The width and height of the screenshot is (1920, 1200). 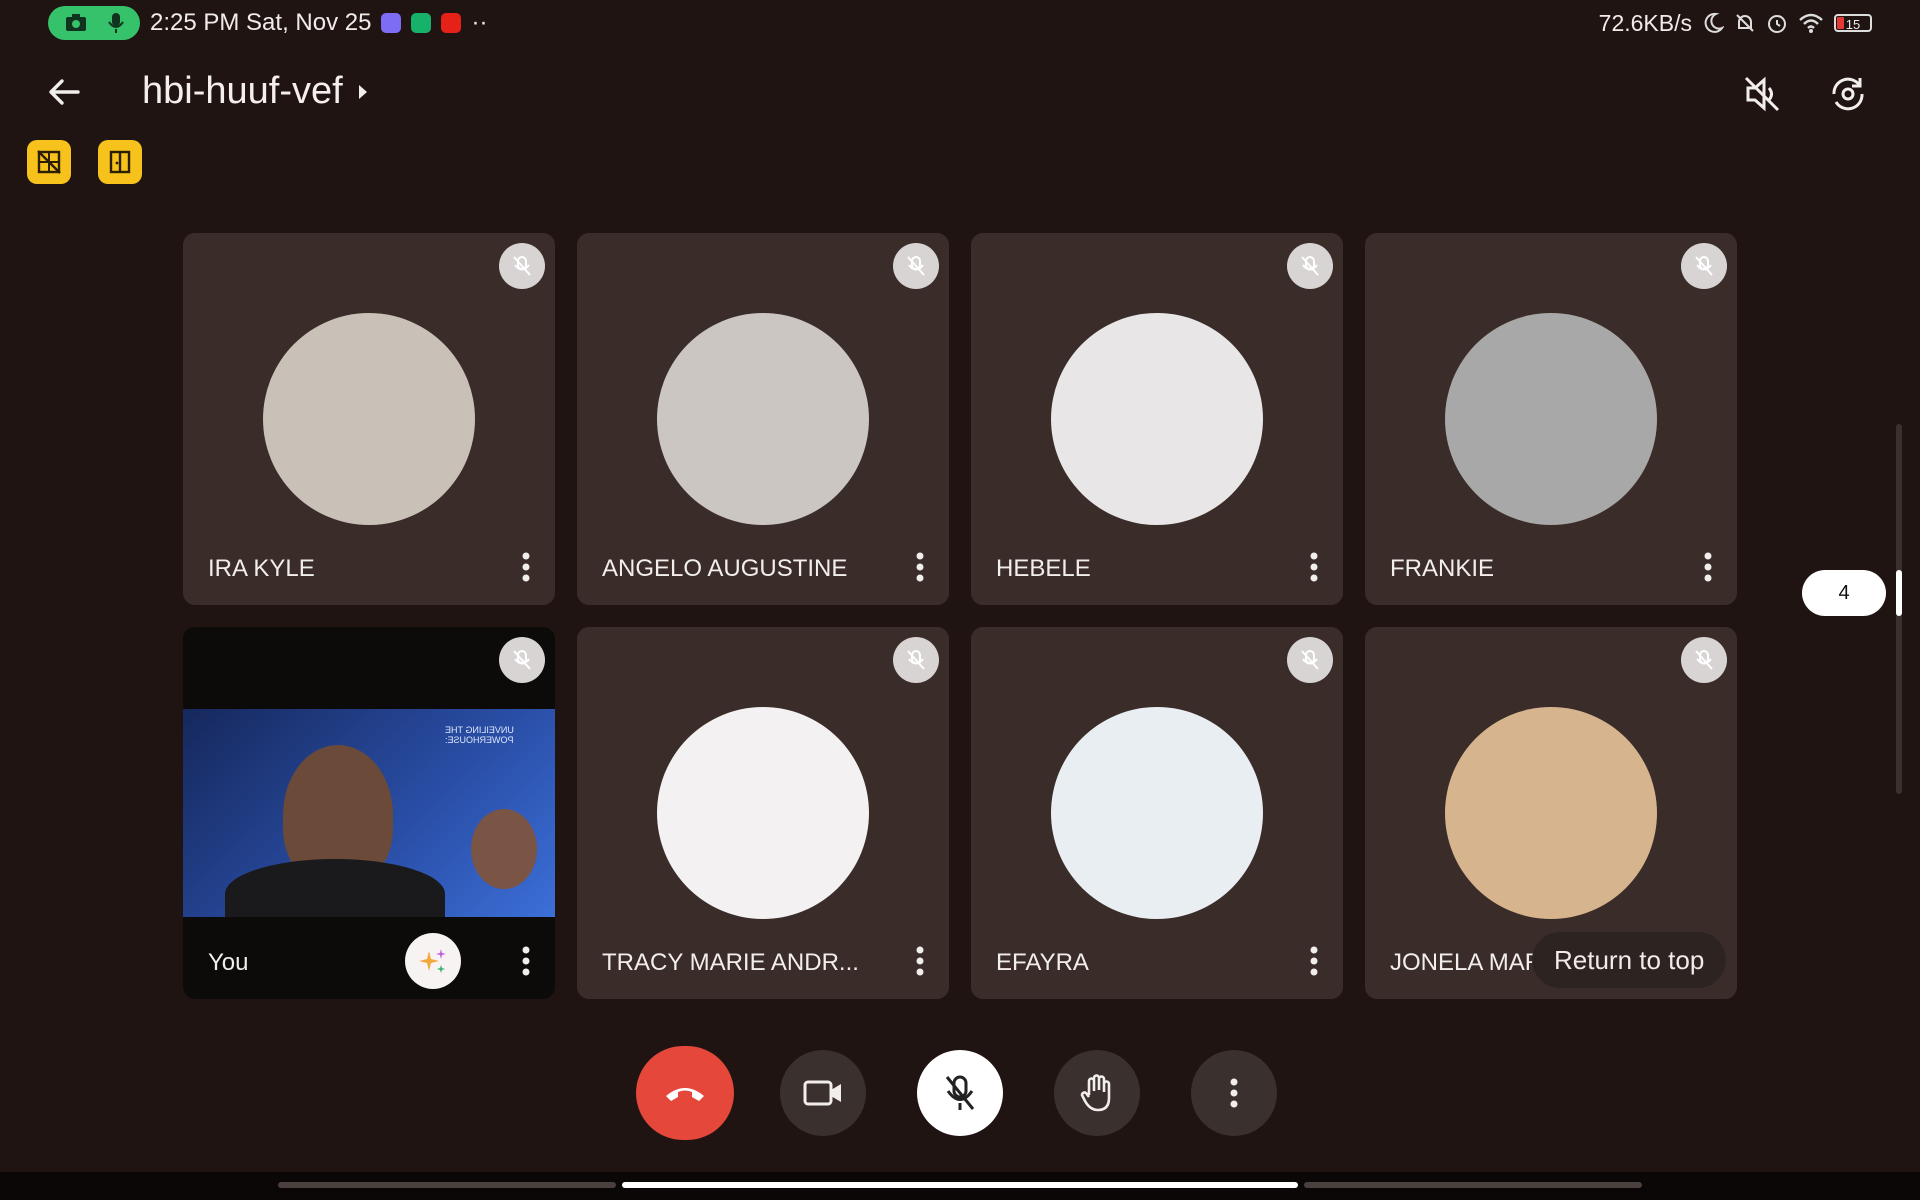 I want to click on nav-home-handle, so click(x=960, y=1185).